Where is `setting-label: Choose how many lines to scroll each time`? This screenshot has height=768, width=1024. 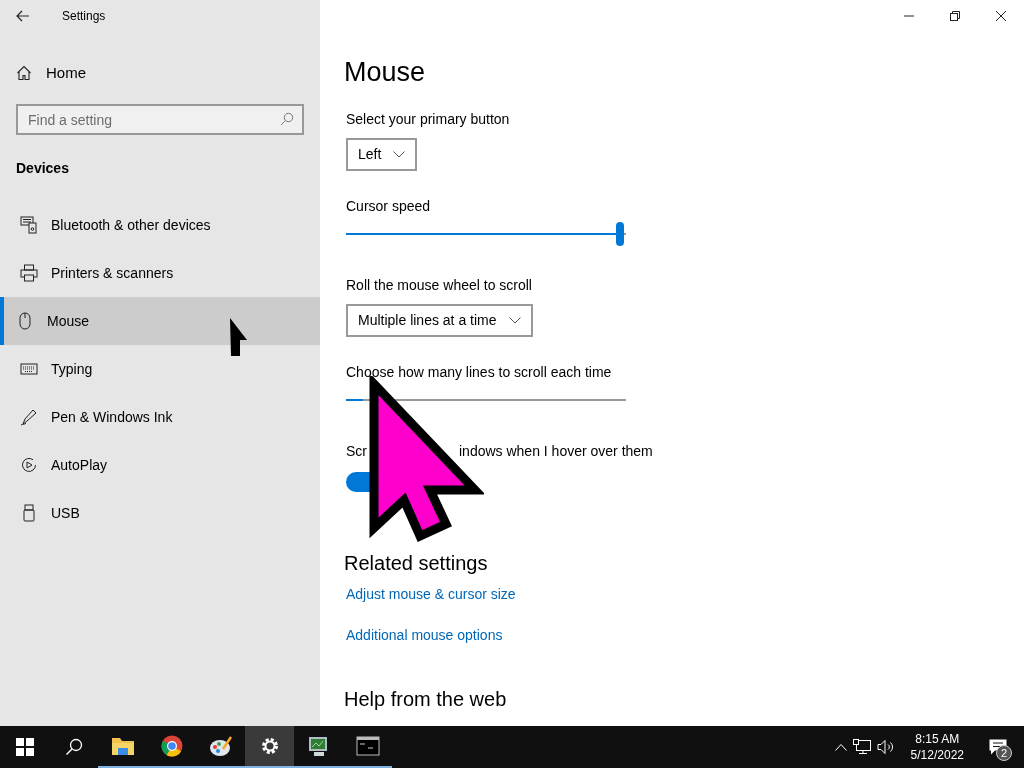
setting-label: Choose how many lines to scroll each time is located at coordinates (479, 373).